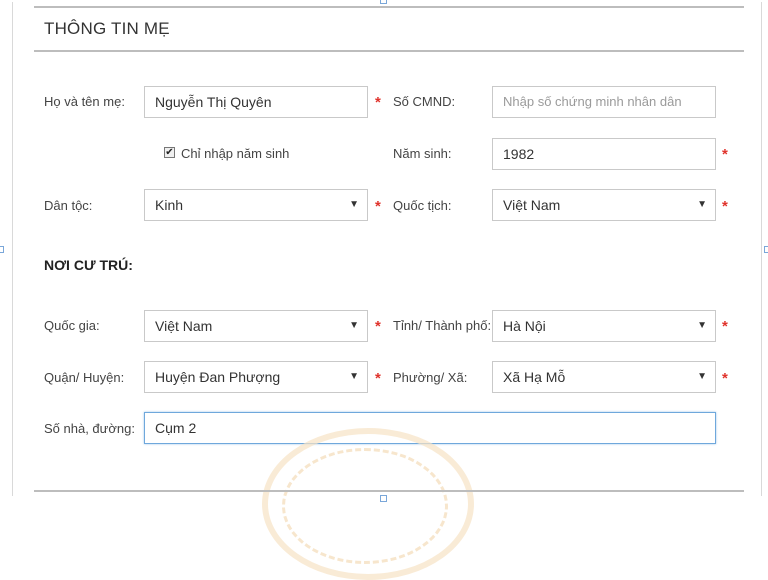 This screenshot has height=580, width=768. Describe the element at coordinates (184, 326) in the screenshot. I see `country-value: Việt Nam` at that location.